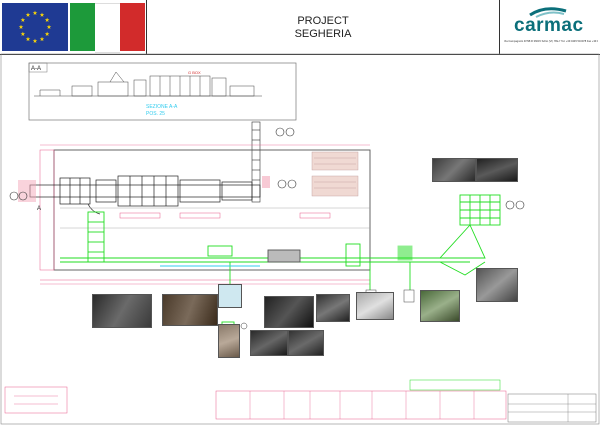 Image resolution: width=600 pixels, height=425 pixels. I want to click on motor-right-icon, so click(287, 184).